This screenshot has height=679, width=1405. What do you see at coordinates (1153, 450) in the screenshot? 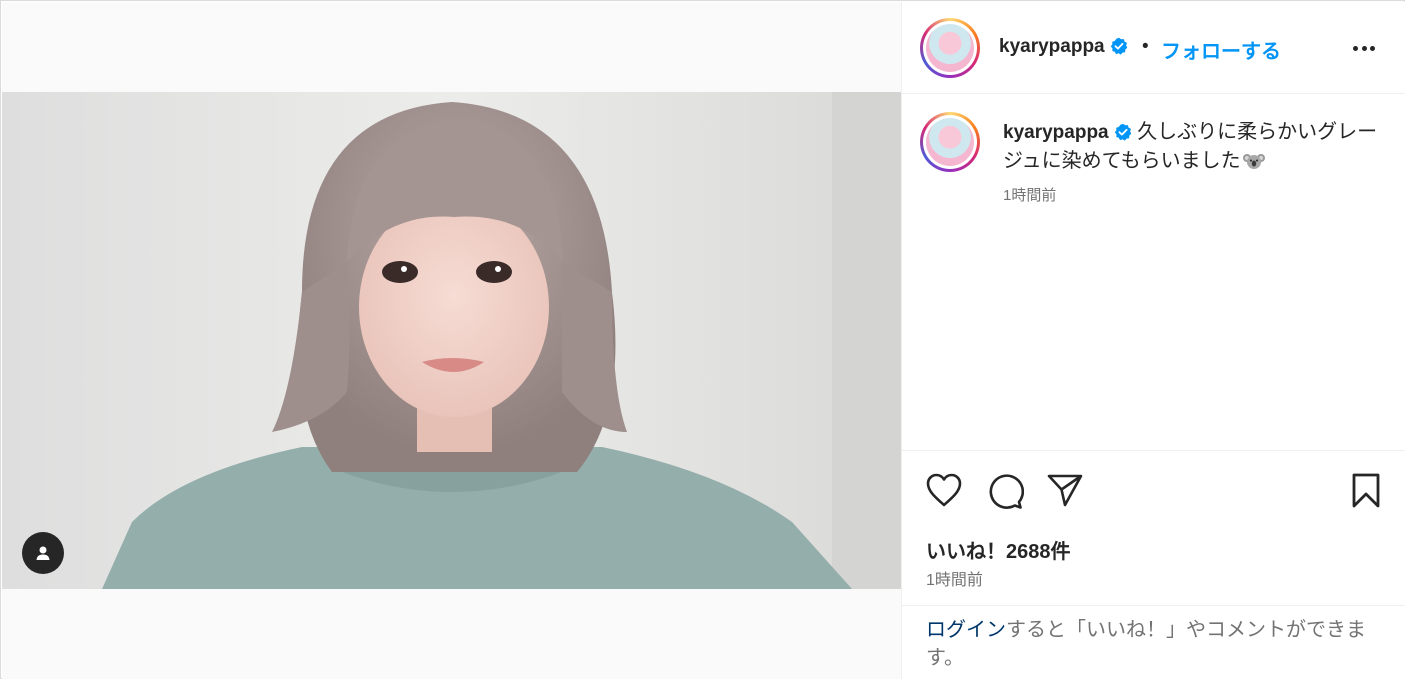
I see `actions-divider` at bounding box center [1153, 450].